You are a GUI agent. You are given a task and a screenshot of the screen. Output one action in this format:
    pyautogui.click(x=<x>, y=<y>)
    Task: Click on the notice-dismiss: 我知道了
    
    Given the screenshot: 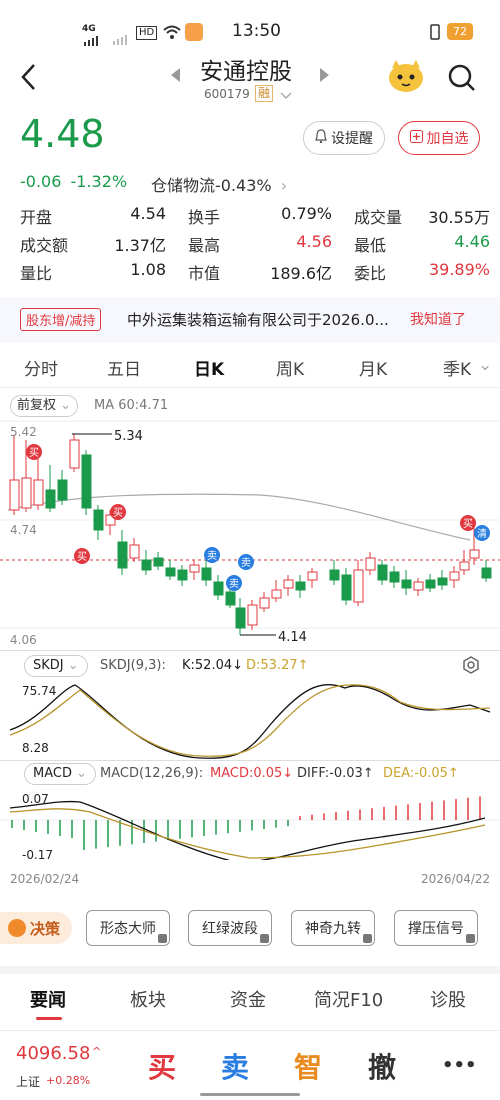 What is the action you would take?
    pyautogui.click(x=438, y=319)
    